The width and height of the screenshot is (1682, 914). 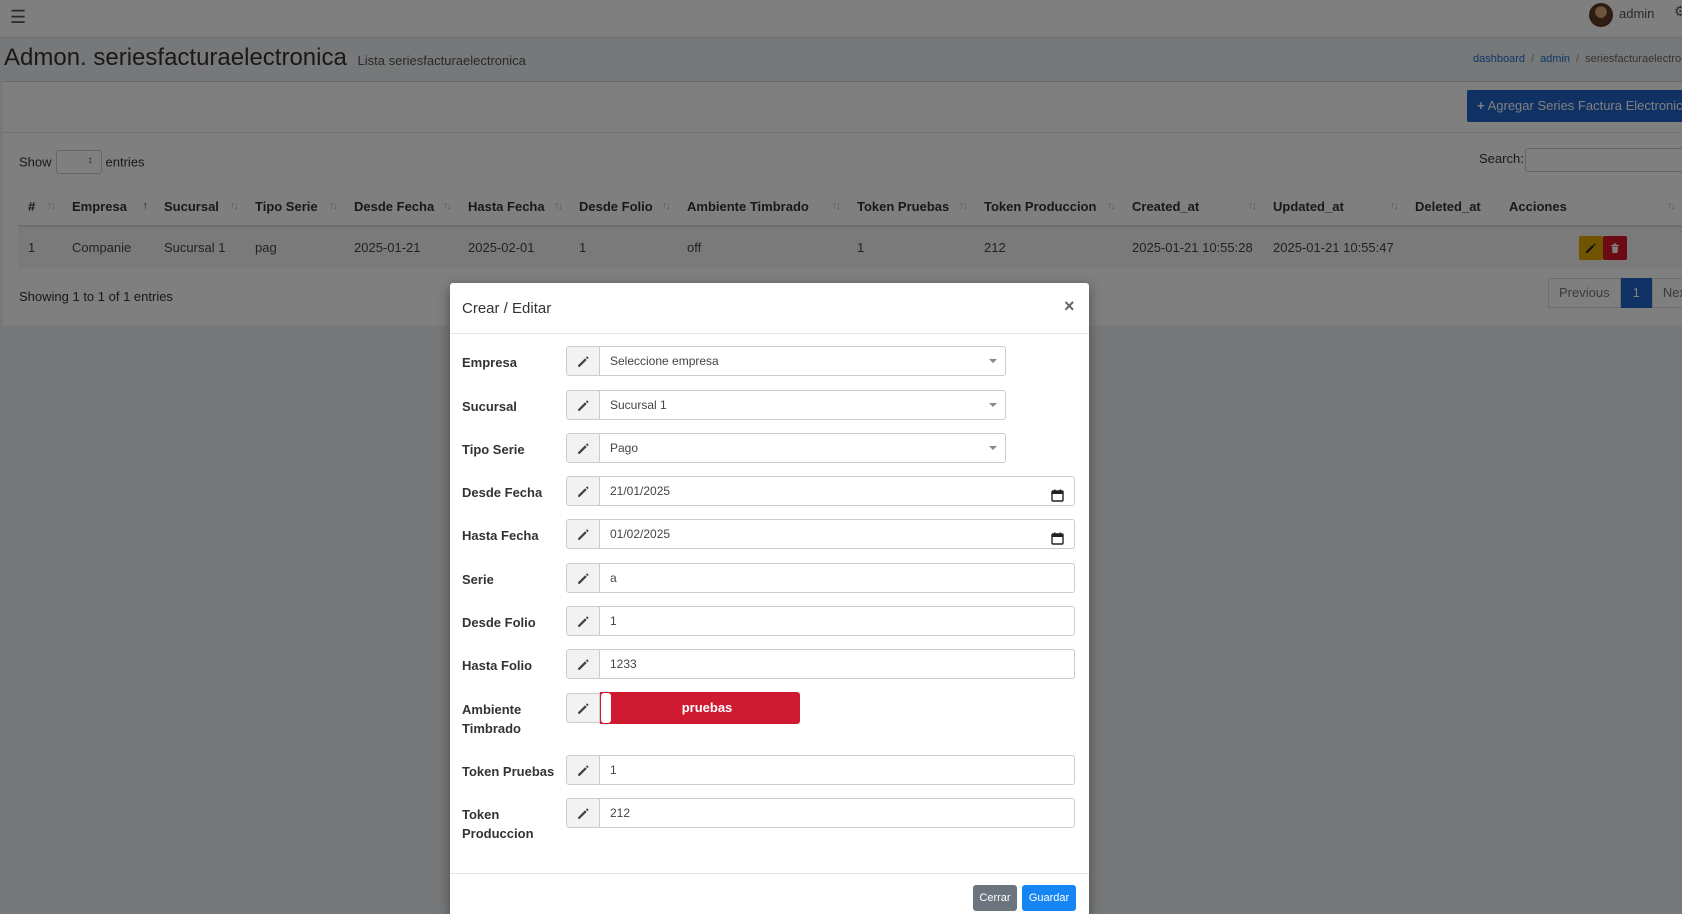 What do you see at coordinates (769, 893) in the screenshot?
I see `modal-footer: Cerrar Guardar` at bounding box center [769, 893].